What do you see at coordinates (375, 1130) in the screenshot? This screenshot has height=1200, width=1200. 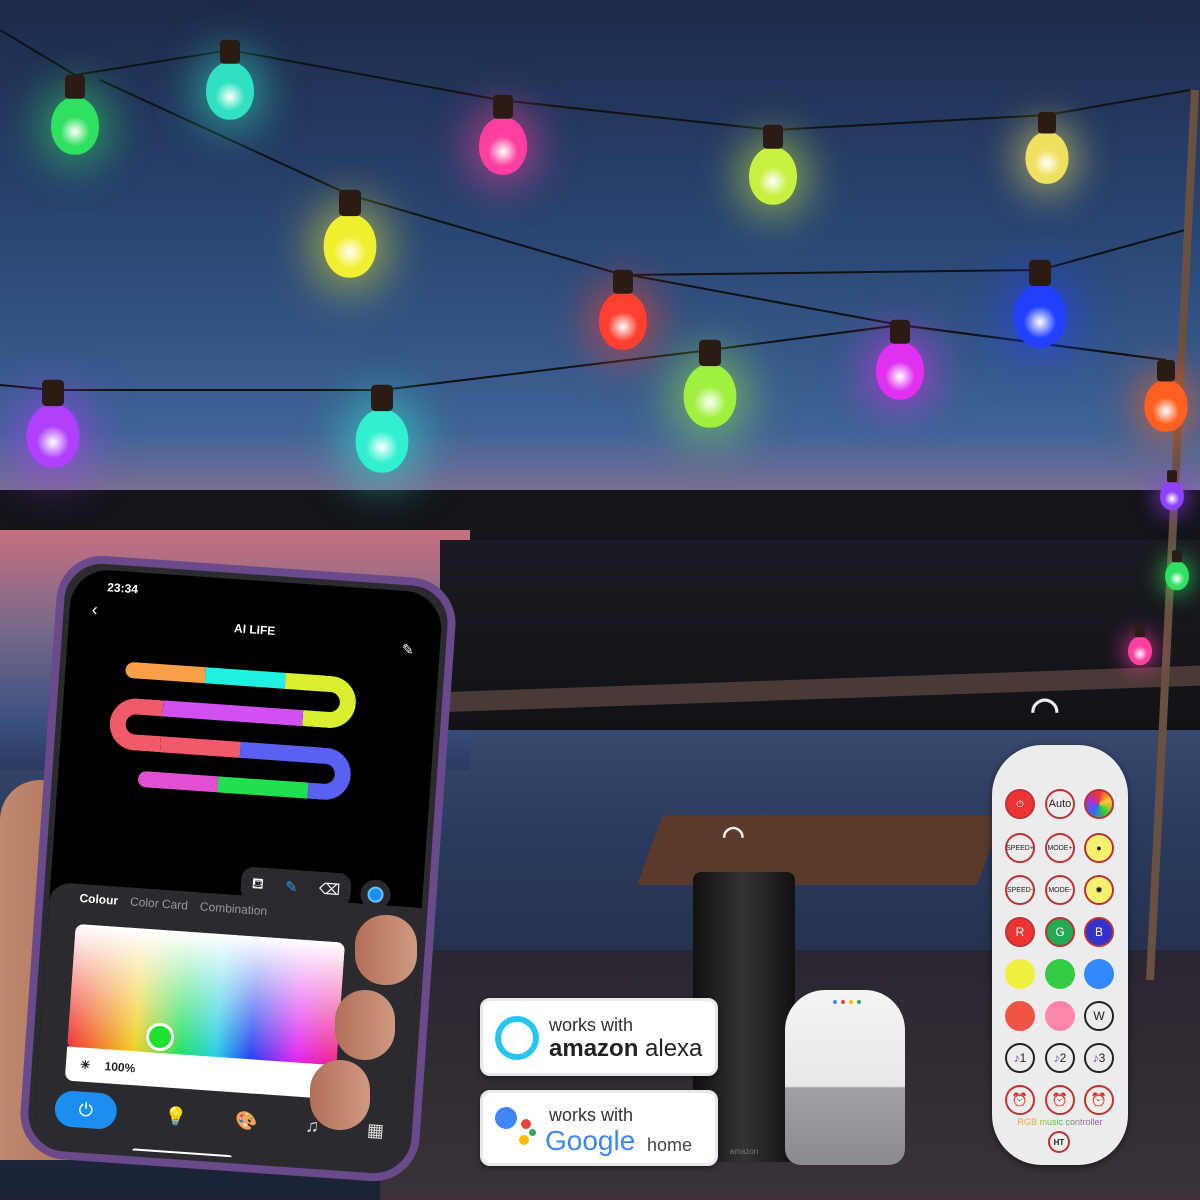 I see `grid-icon: ▦` at bounding box center [375, 1130].